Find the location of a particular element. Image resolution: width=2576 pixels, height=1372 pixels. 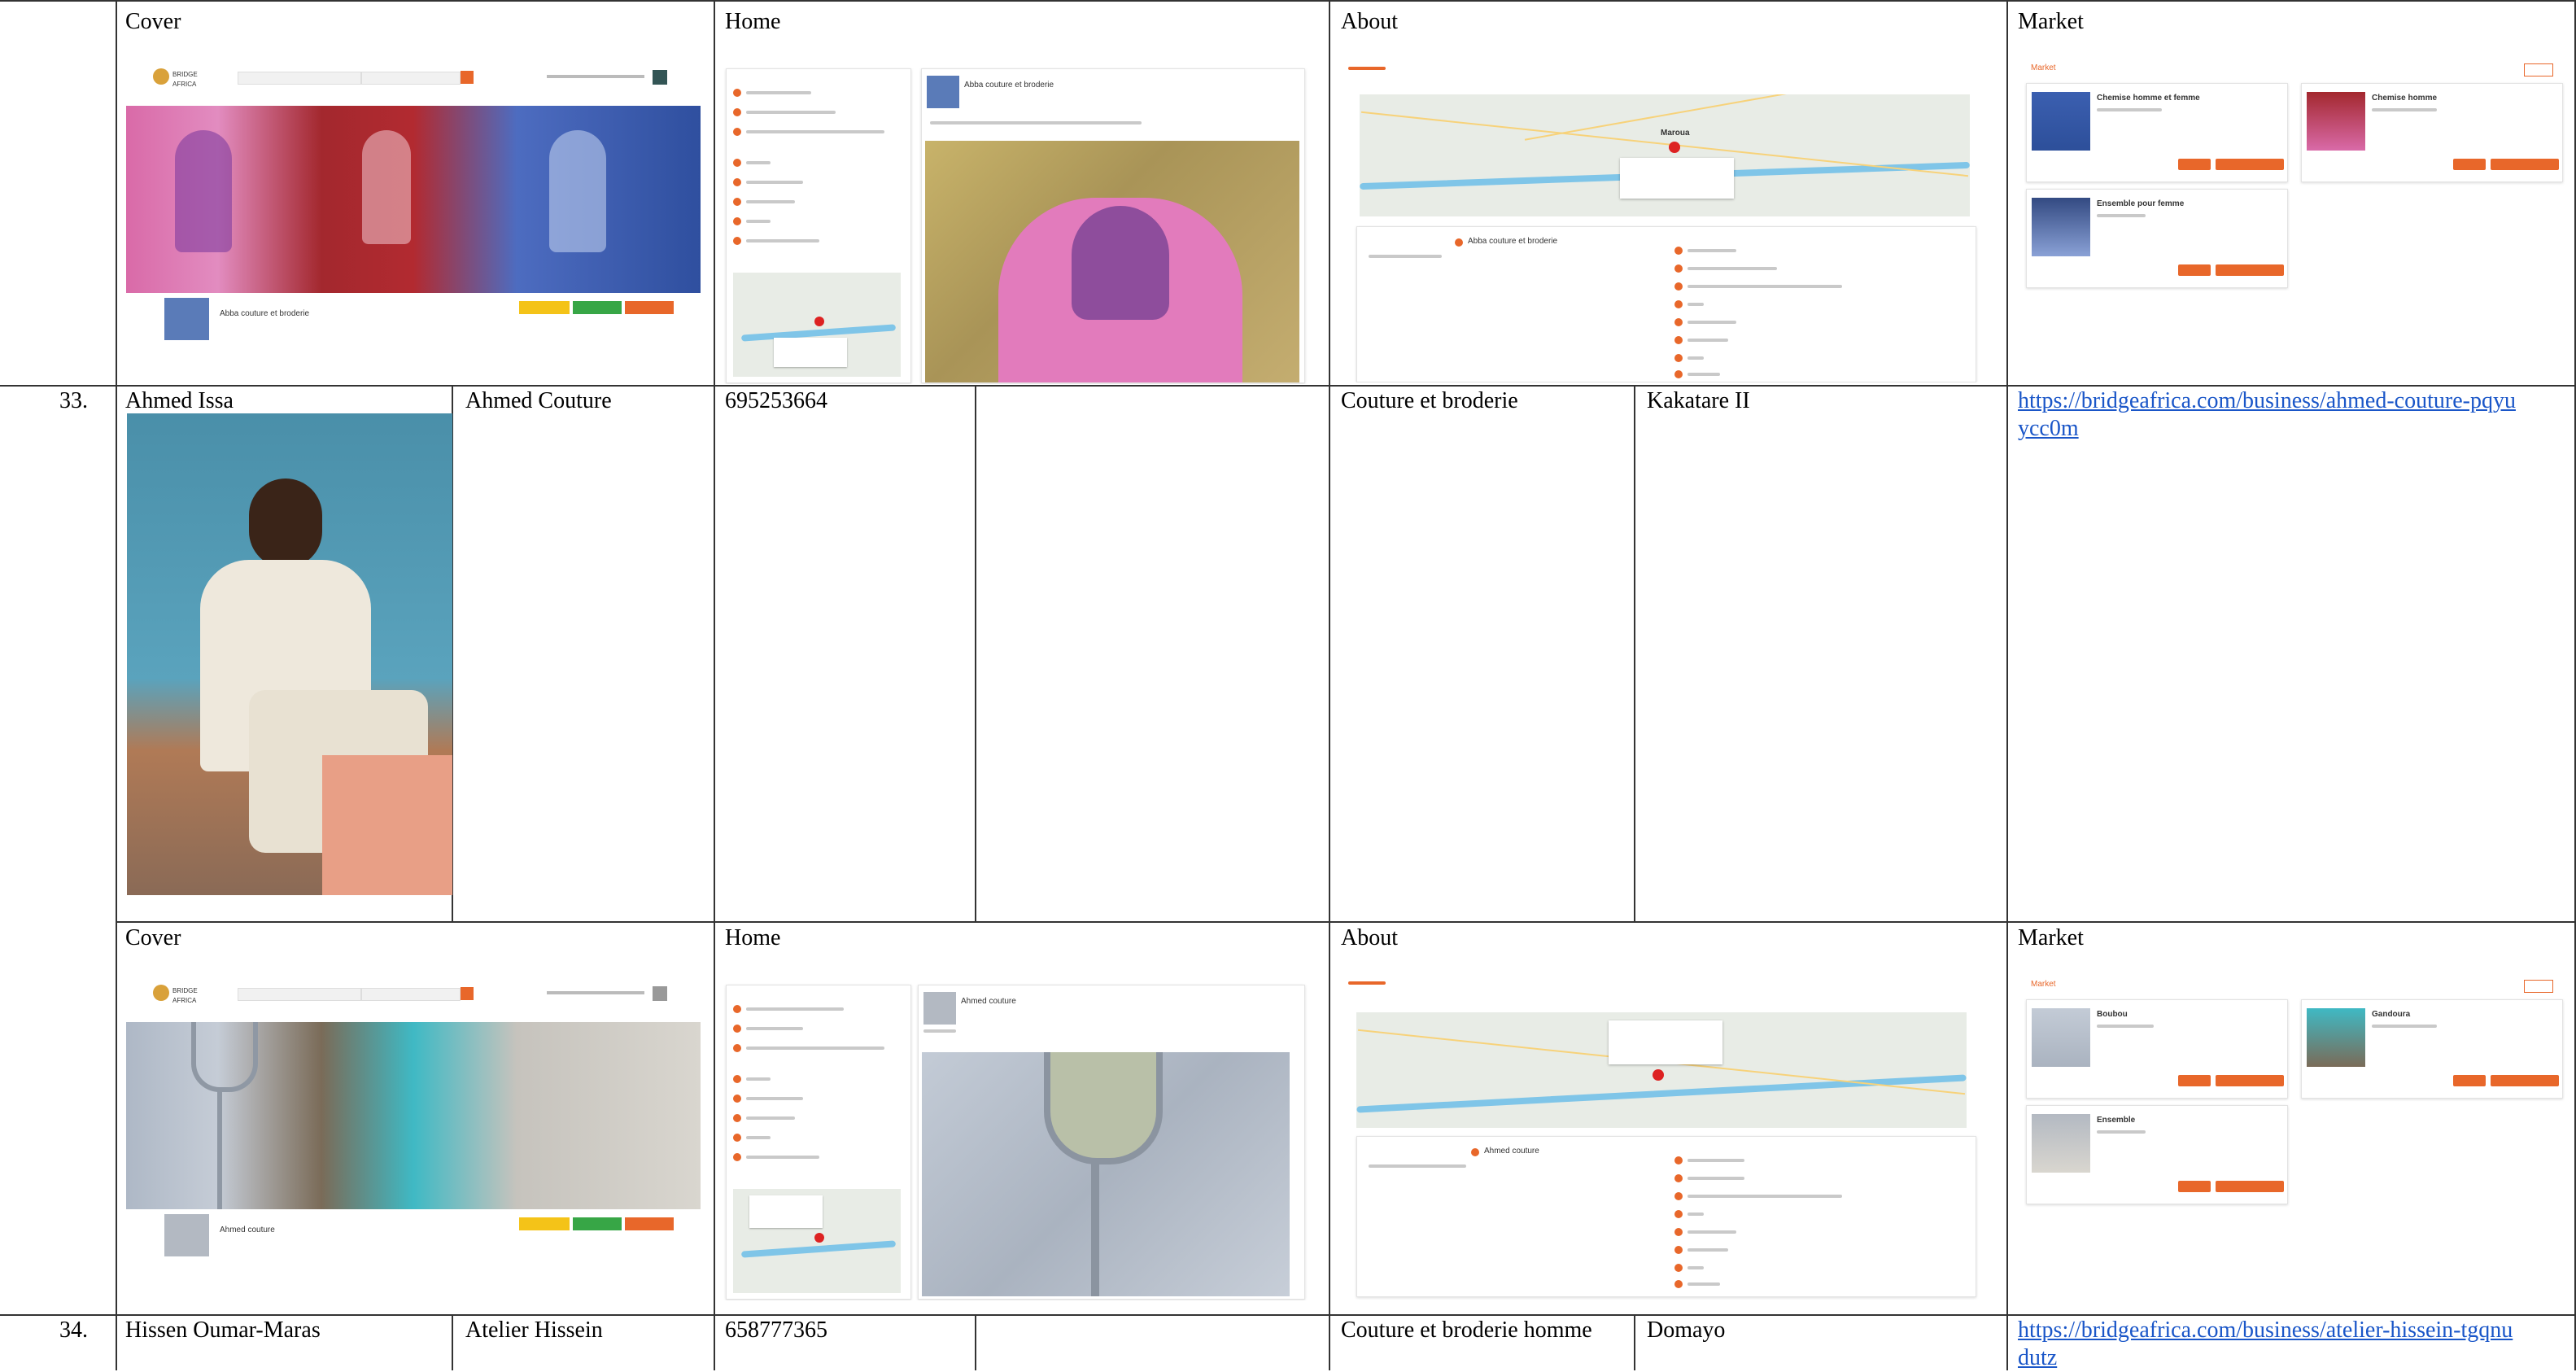

location: Domayo is located at coordinates (1686, 1330).